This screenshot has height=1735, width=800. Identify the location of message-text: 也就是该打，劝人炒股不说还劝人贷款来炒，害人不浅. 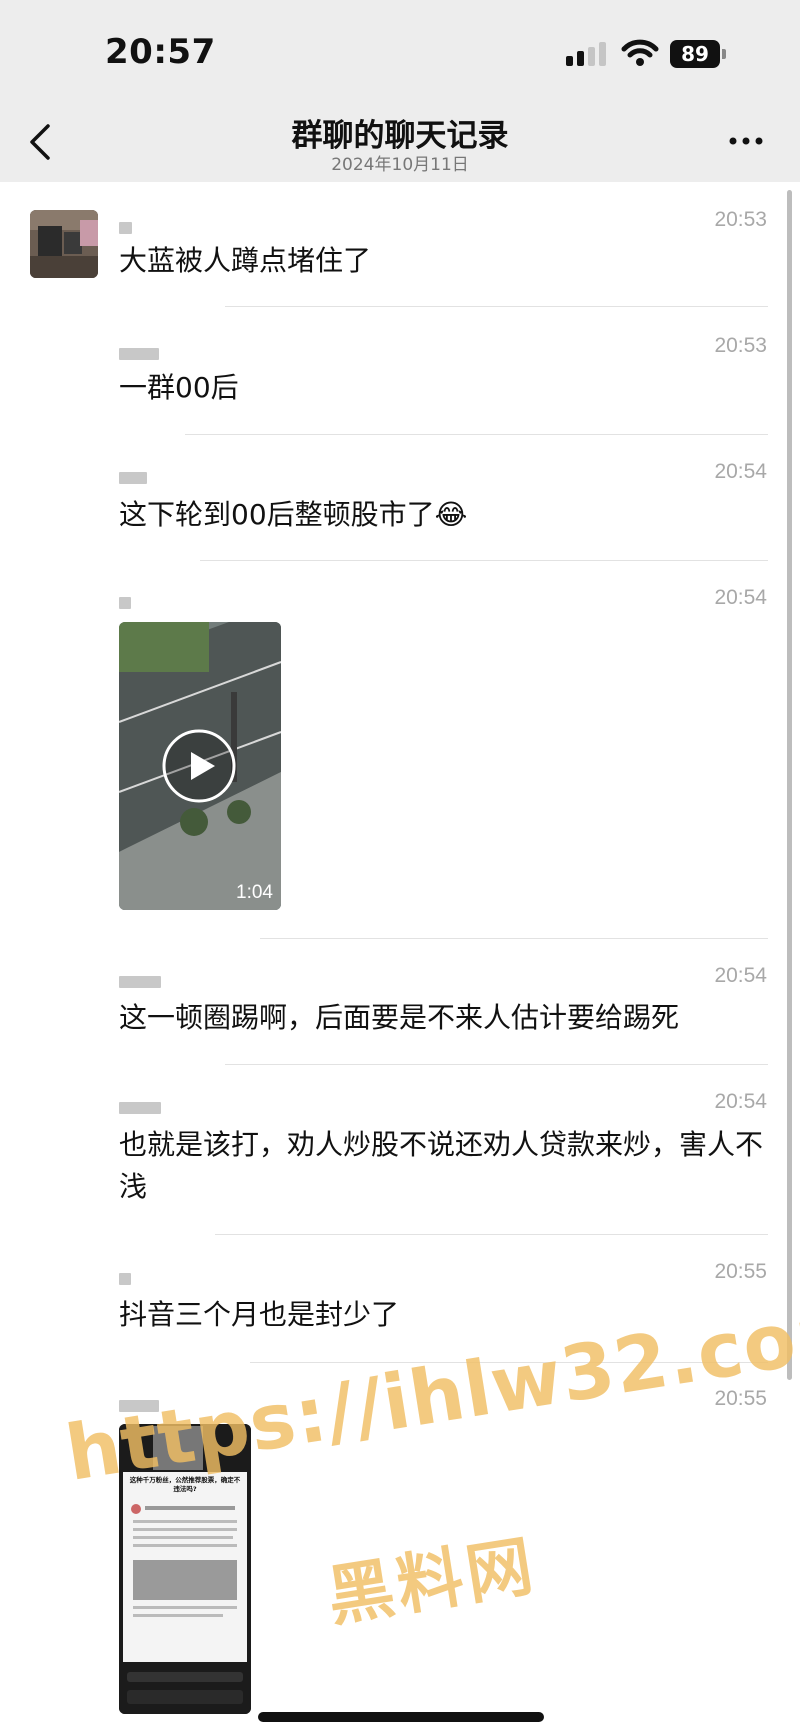
(441, 1165).